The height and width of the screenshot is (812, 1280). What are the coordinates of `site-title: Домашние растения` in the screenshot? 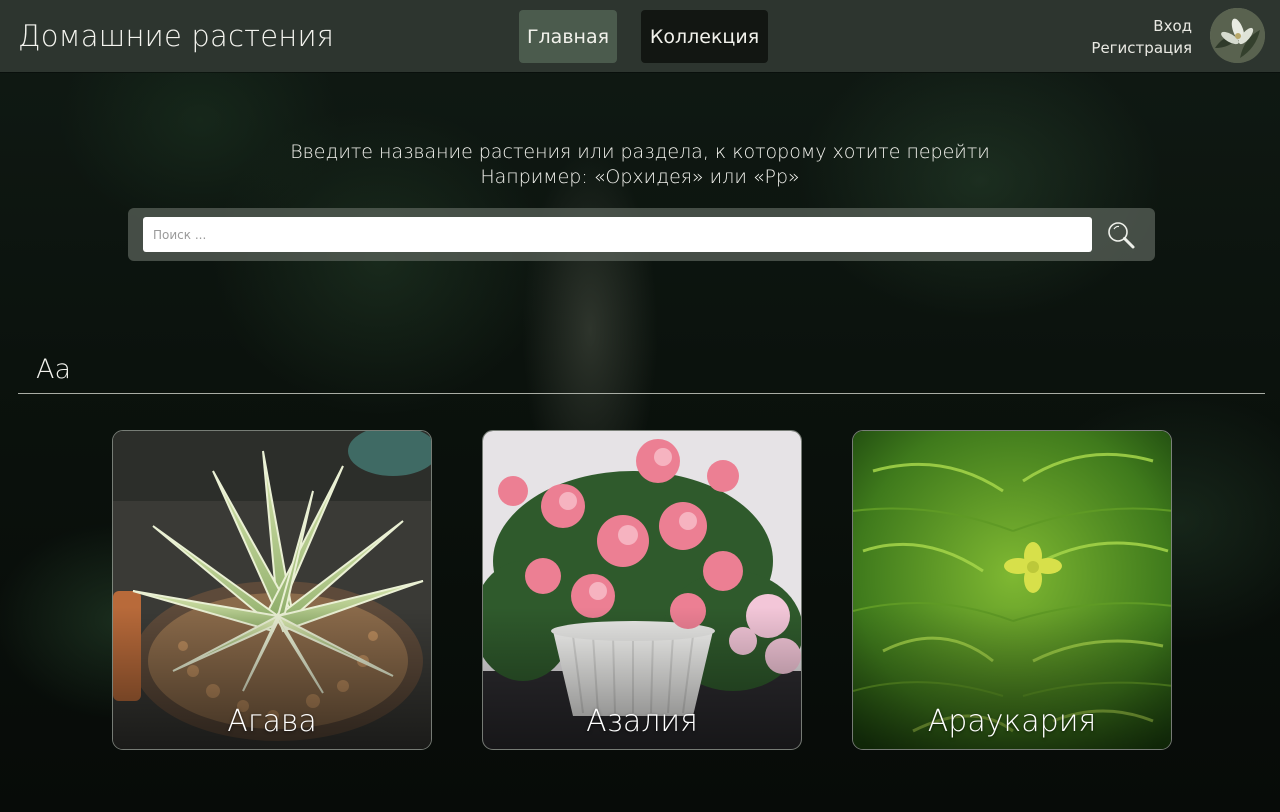 It's located at (176, 36).